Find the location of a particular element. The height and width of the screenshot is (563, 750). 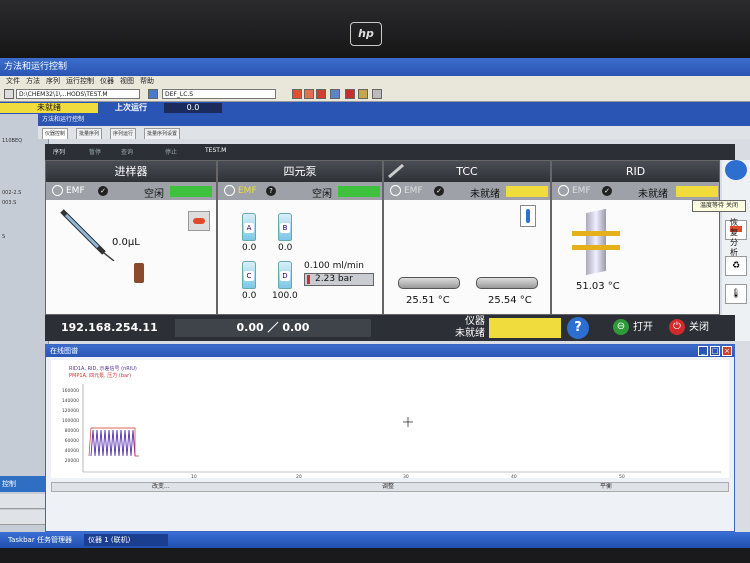

abort-icon is located at coordinates (350, 94).